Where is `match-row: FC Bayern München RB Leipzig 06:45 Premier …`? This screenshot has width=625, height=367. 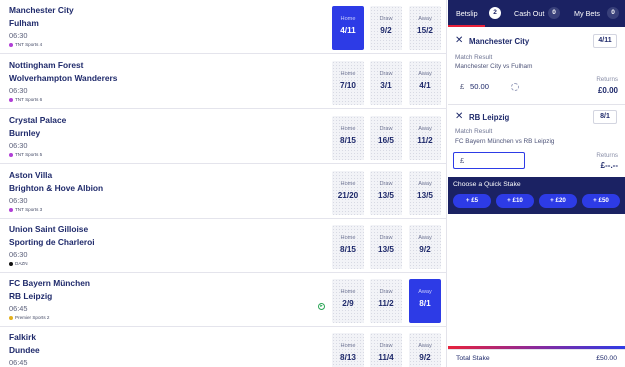
match-row: FC Bayern München RB Leipzig 06:45 Premier … is located at coordinates (223, 300).